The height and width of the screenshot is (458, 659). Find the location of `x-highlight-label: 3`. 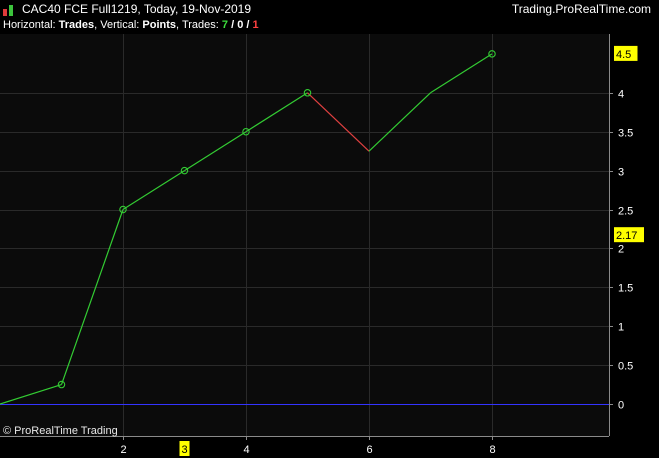

x-highlight-label: 3 is located at coordinates (184, 450).